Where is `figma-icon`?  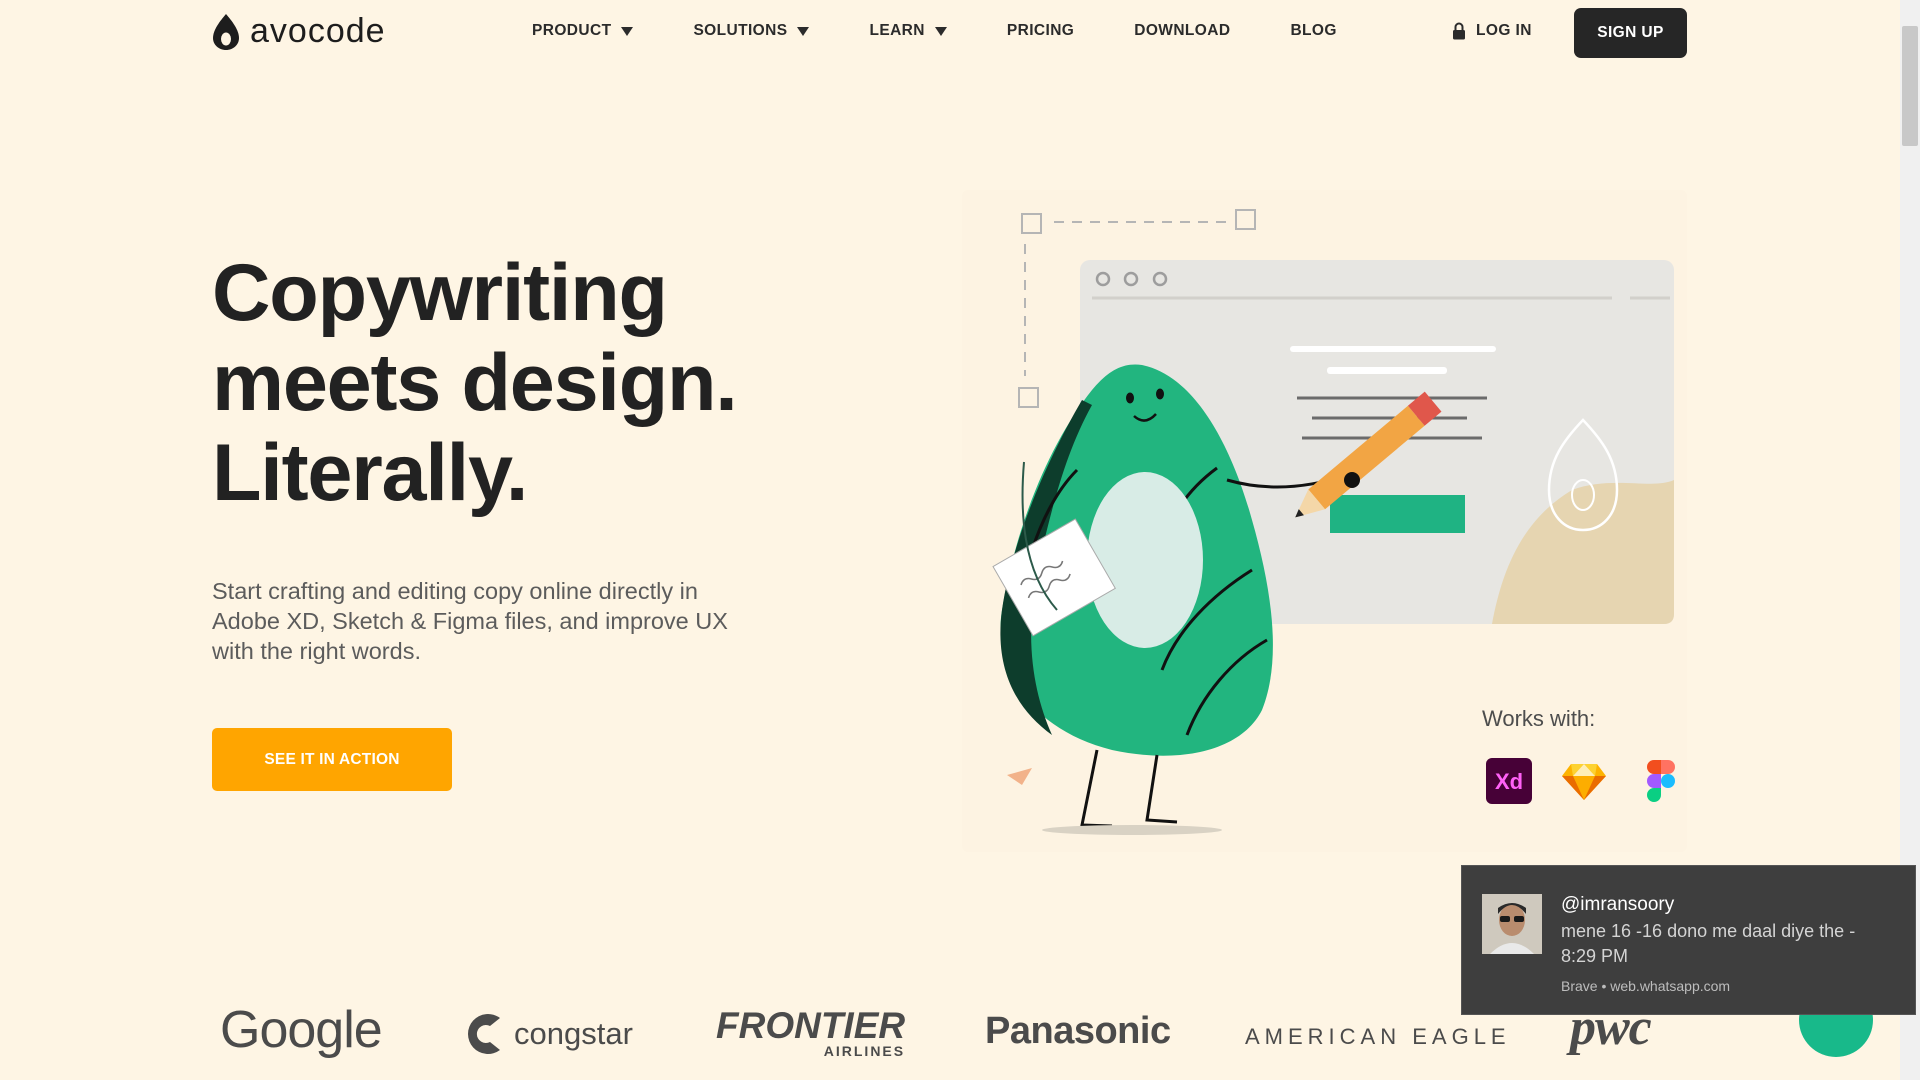 figma-icon is located at coordinates (1661, 781).